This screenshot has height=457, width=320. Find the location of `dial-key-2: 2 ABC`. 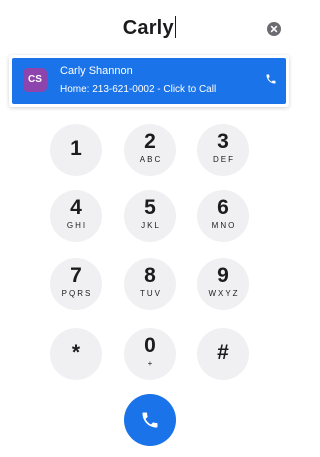

dial-key-2: 2 ABC is located at coordinates (150, 150).